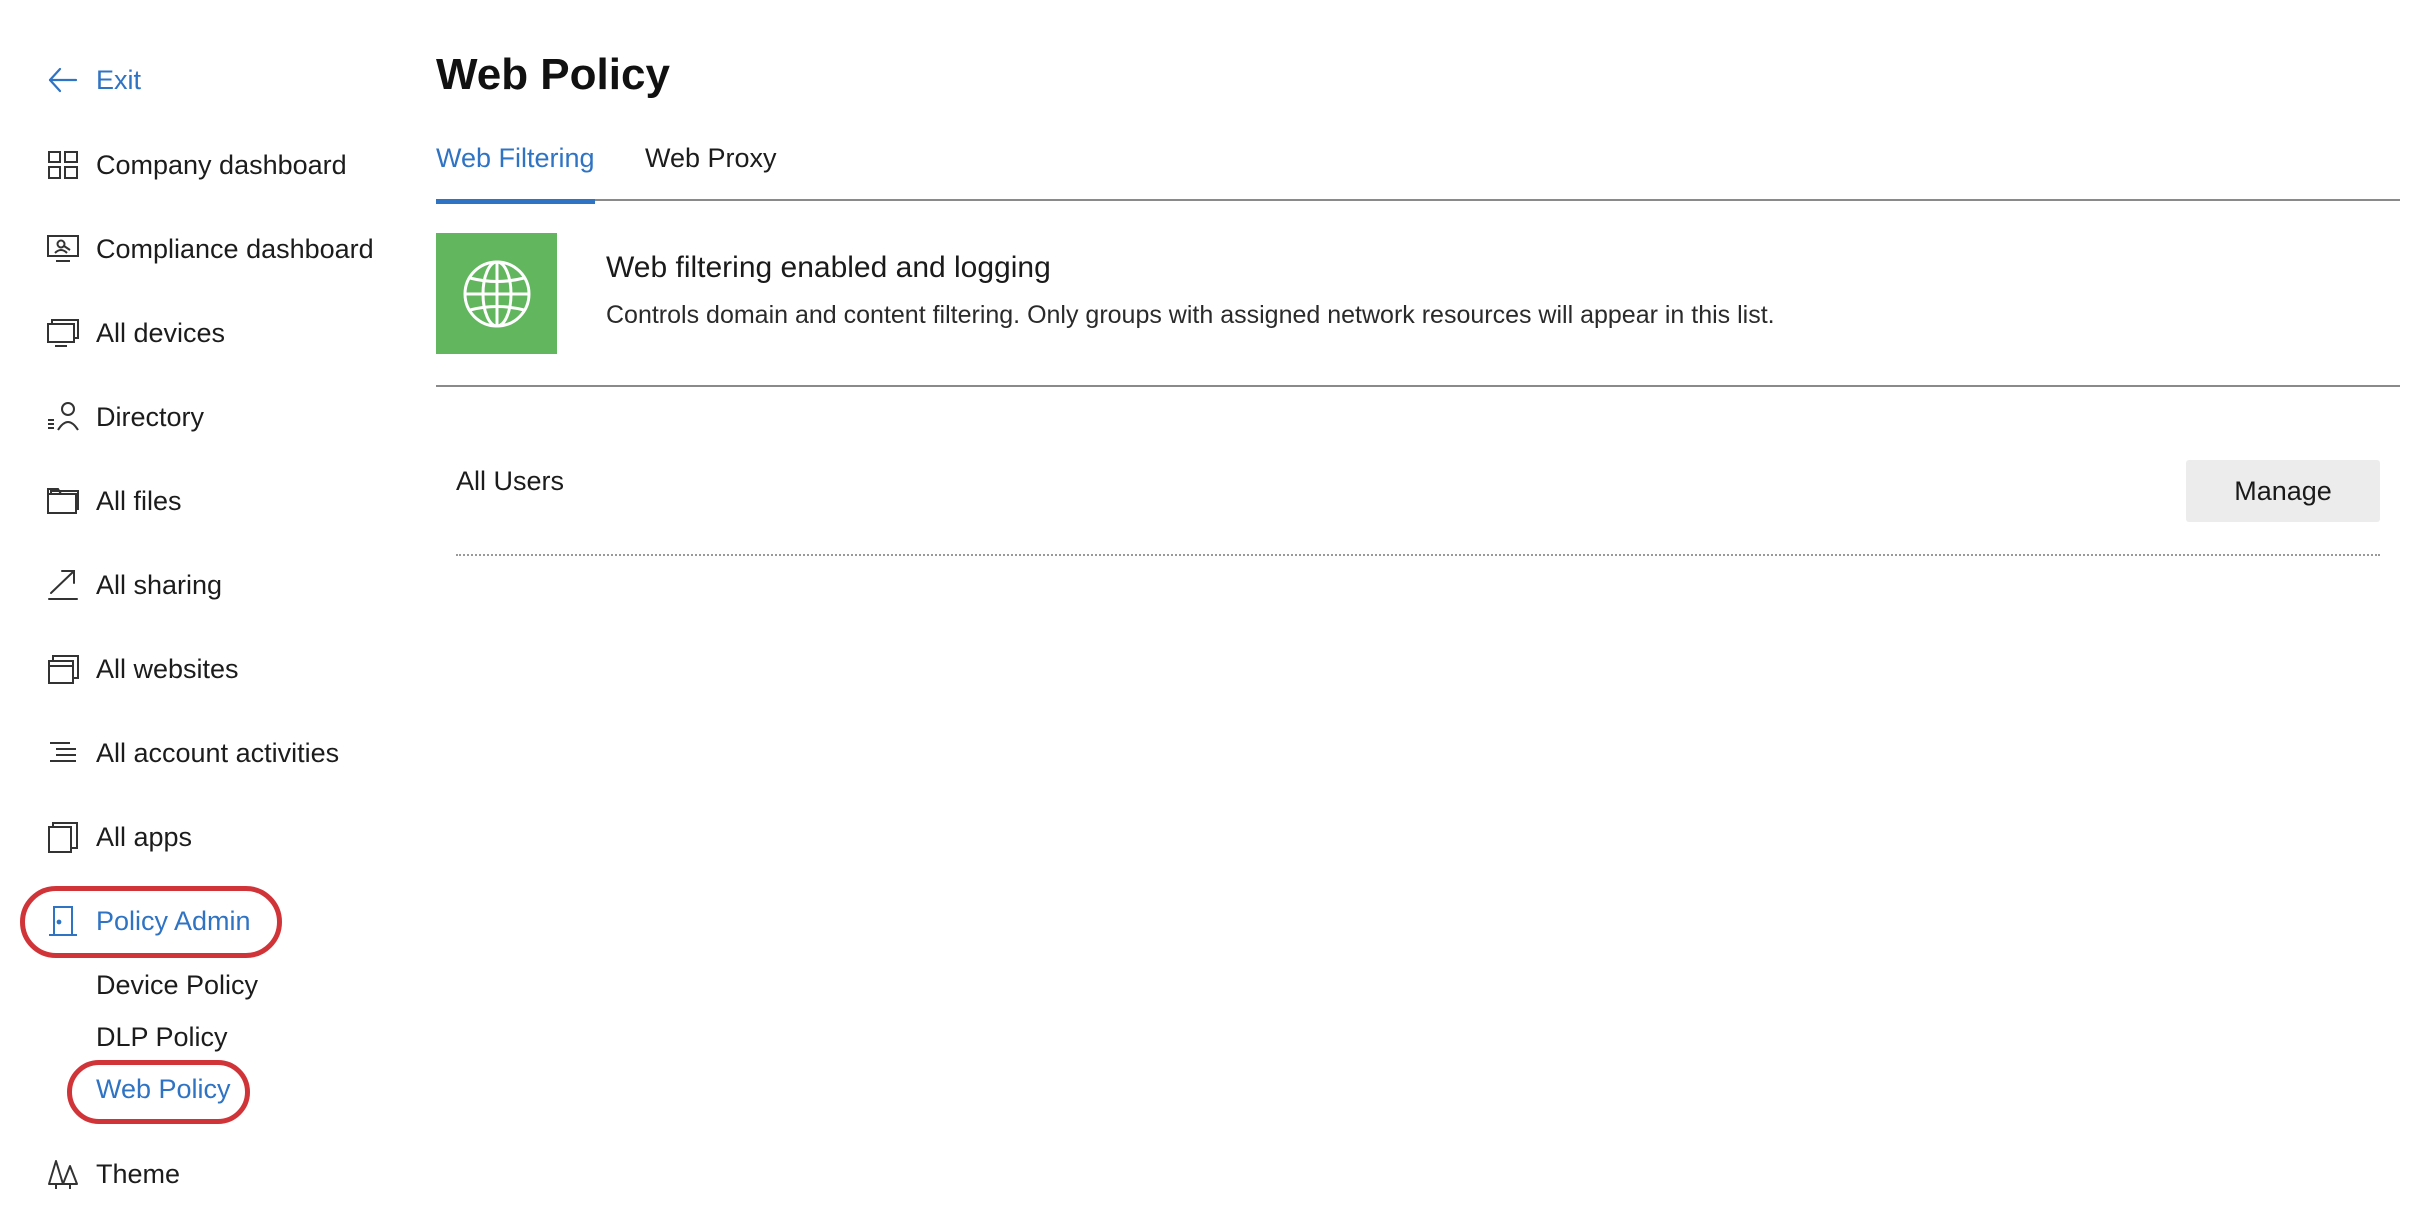 The height and width of the screenshot is (1216, 2410). Describe the element at coordinates (218, 752) in the screenshot. I see `sidebar-item-label: All account activities` at that location.